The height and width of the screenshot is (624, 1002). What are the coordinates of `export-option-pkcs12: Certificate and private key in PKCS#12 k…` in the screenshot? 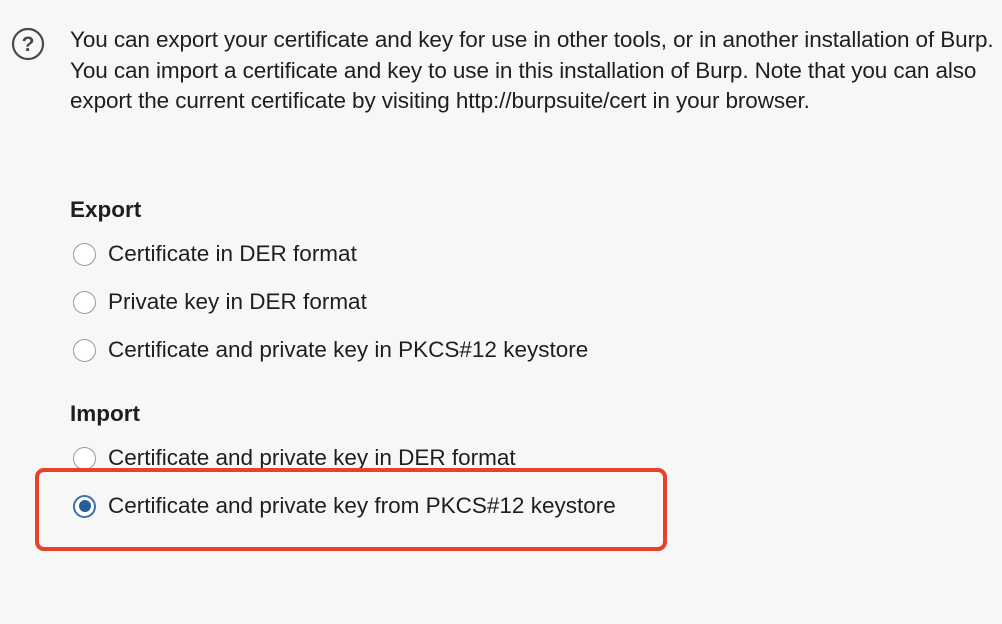 It's located at (330, 350).